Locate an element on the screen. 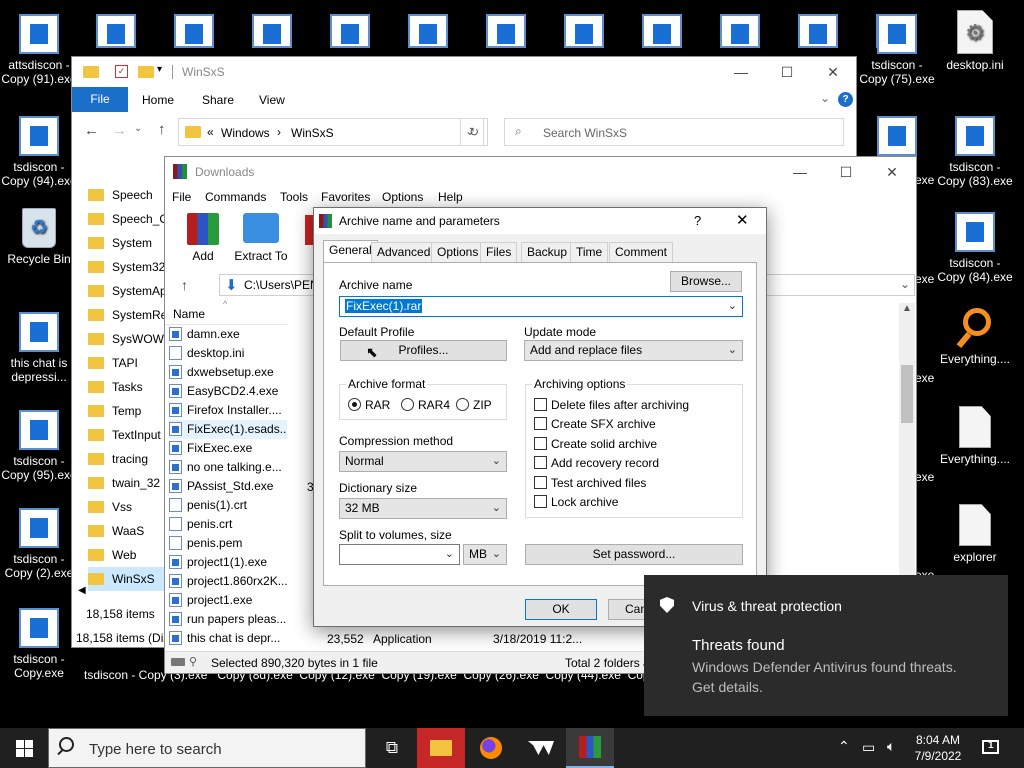  close-button: ✕ is located at coordinates (833, 72).